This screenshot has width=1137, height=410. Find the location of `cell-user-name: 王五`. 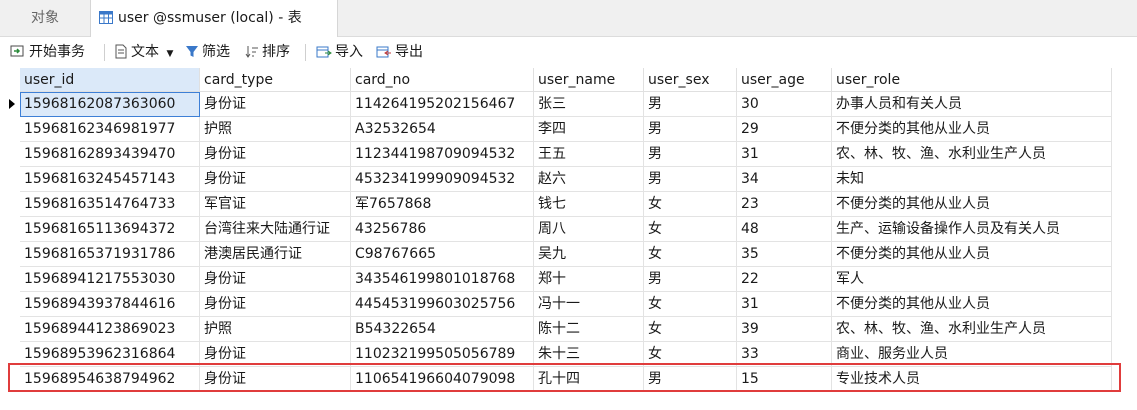

cell-user-name: 王五 is located at coordinates (589, 154).